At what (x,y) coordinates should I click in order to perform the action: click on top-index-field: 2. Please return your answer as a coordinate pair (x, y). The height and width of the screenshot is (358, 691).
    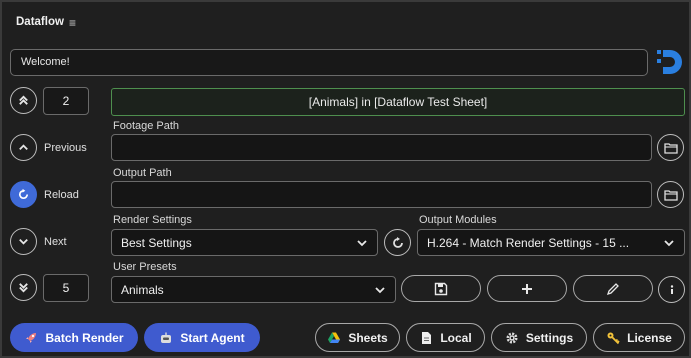
    Looking at the image, I should click on (66, 101).